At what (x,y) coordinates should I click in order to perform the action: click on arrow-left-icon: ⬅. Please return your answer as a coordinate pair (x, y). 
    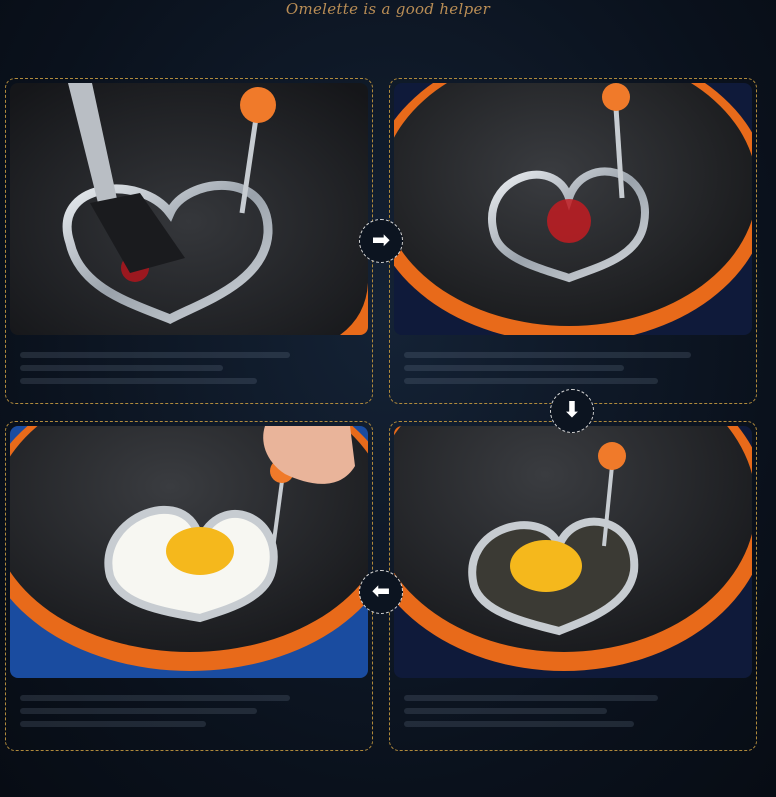
    Looking at the image, I should click on (381, 592).